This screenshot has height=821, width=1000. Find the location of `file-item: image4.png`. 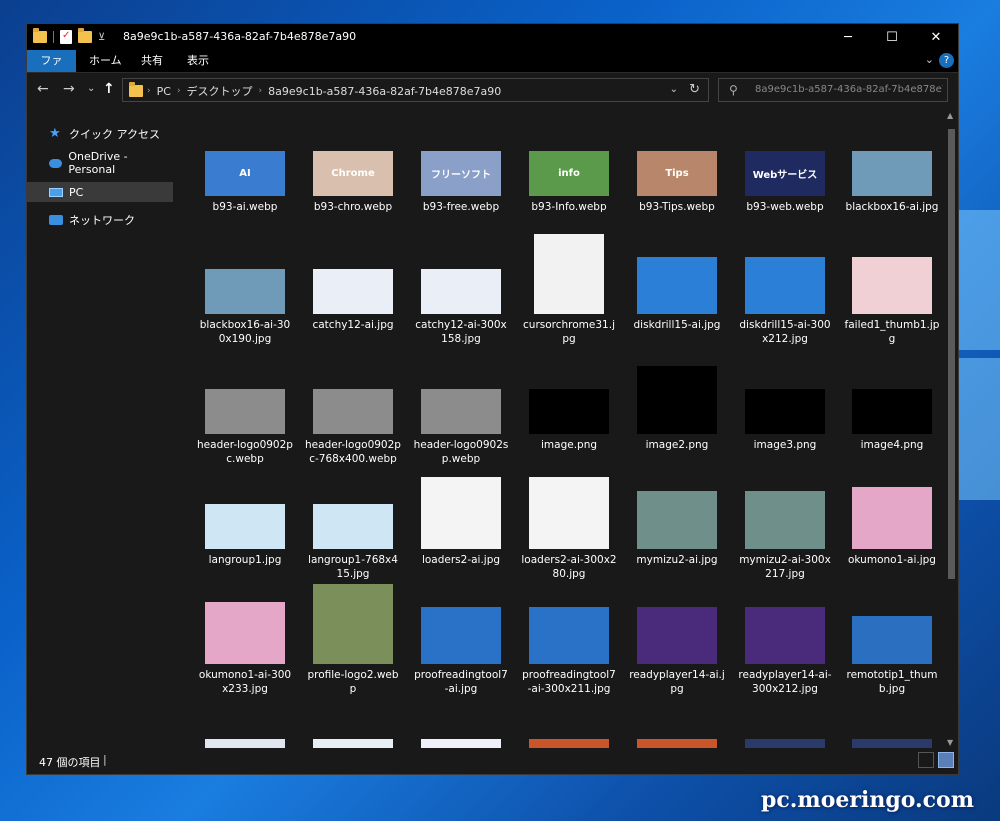

file-item: image4.png is located at coordinates (892, 420).